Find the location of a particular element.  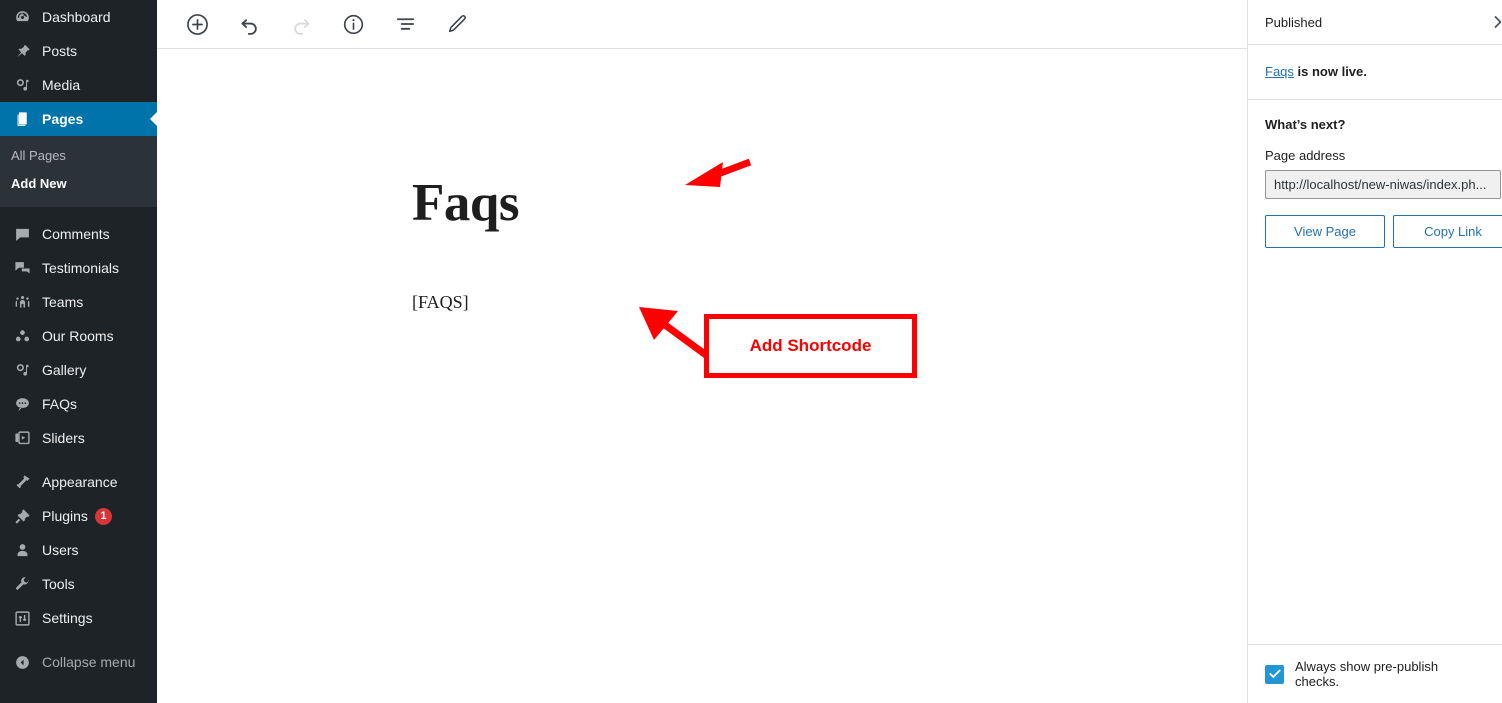

sidebar-item-label: Tools is located at coordinates (58, 584).